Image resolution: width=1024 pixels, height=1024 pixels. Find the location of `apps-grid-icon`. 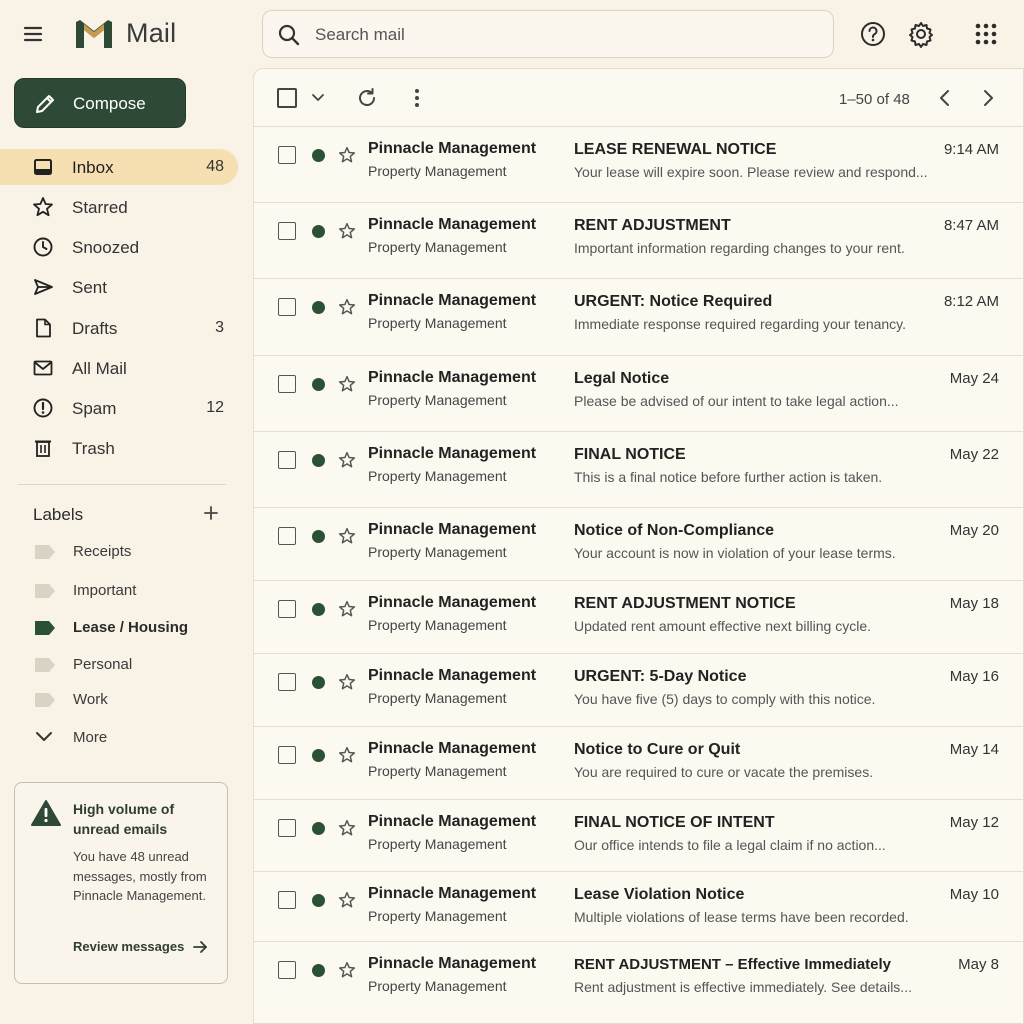

apps-grid-icon is located at coordinates (986, 34).